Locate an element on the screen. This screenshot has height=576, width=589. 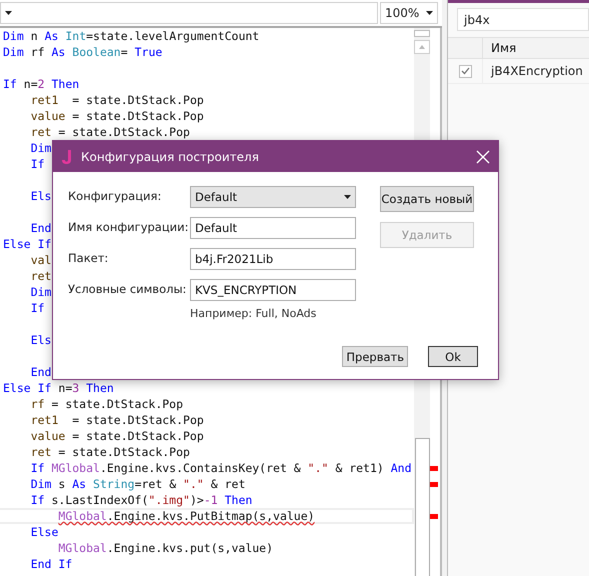
code-line: val is located at coordinates (41, 260).